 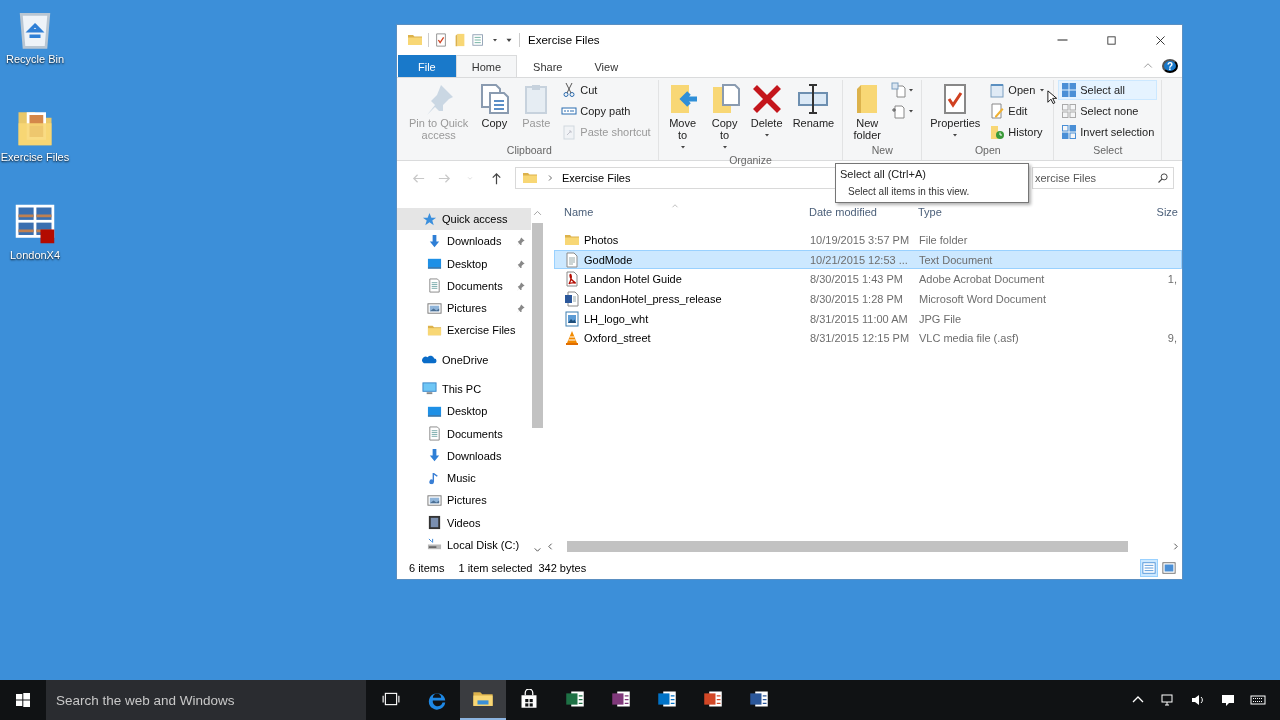 I want to click on history-icon, so click(x=997, y=132).